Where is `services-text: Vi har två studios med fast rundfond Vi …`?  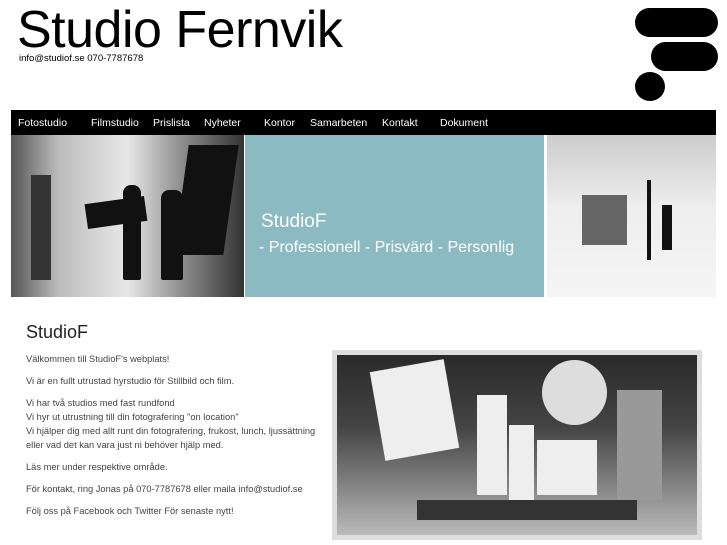
services-text: Vi har två studios med fast rundfond Vi … is located at coordinates (176, 424).